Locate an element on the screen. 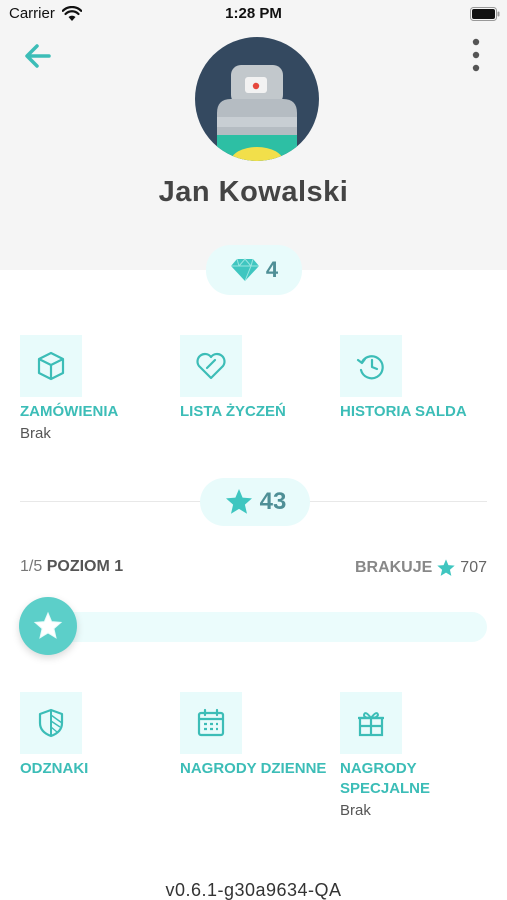  clock-time: 1:28 PM is located at coordinates (253, 13).